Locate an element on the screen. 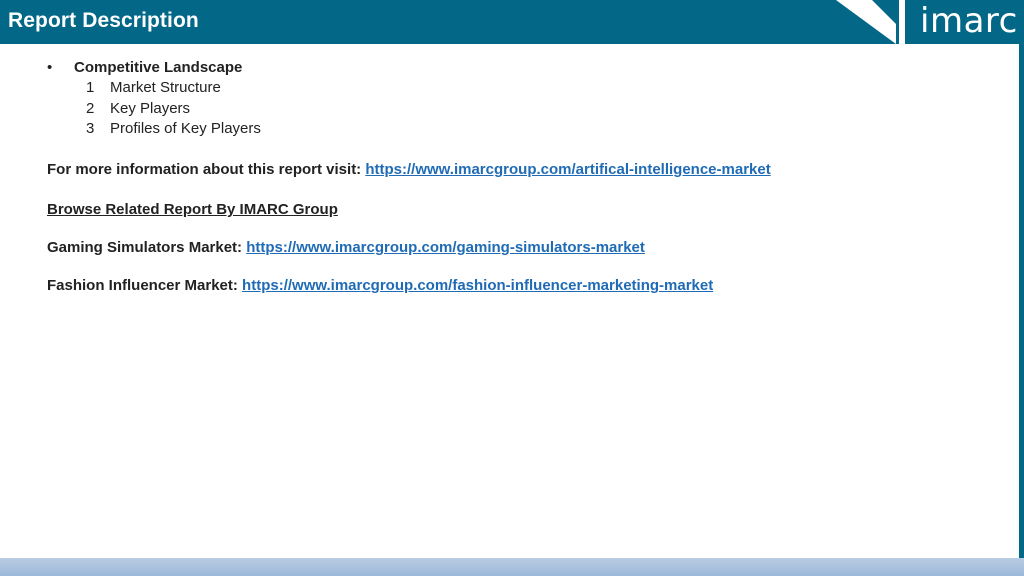 The width and height of the screenshot is (1024, 576). list-item-number: 2 is located at coordinates (90, 108).